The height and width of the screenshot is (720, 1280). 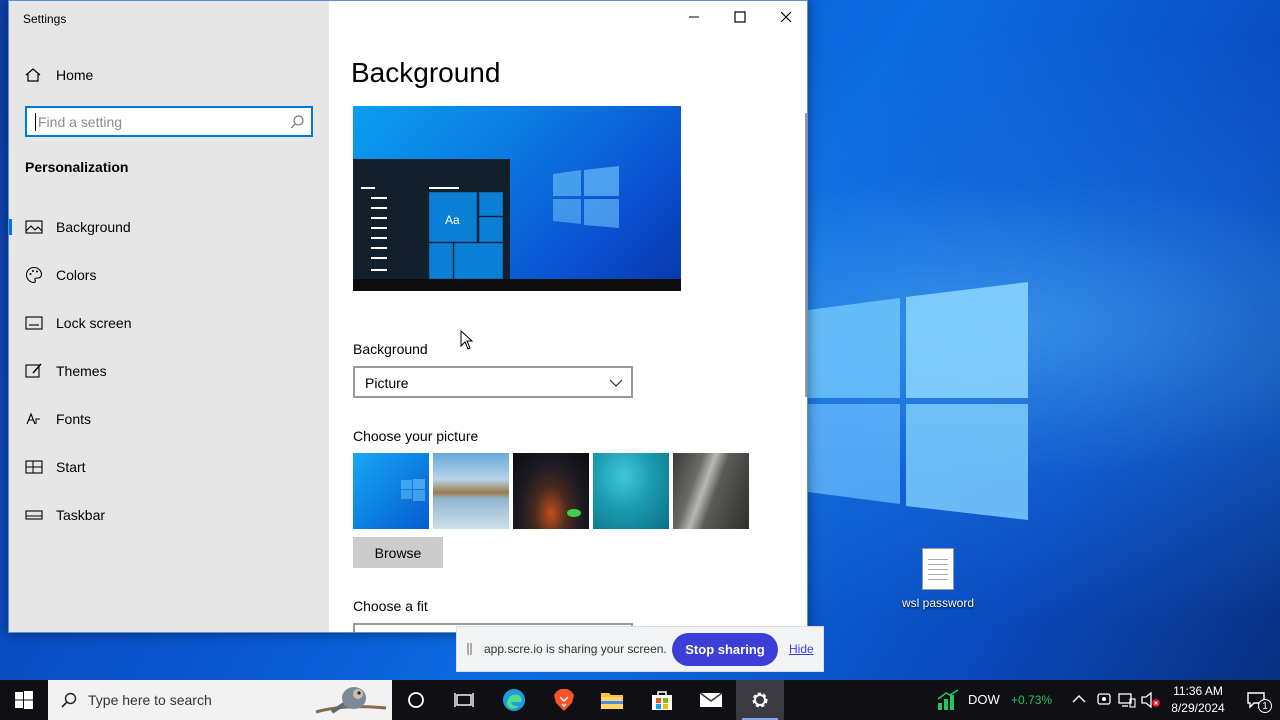 What do you see at coordinates (34, 275) in the screenshot?
I see `palette-icon` at bounding box center [34, 275].